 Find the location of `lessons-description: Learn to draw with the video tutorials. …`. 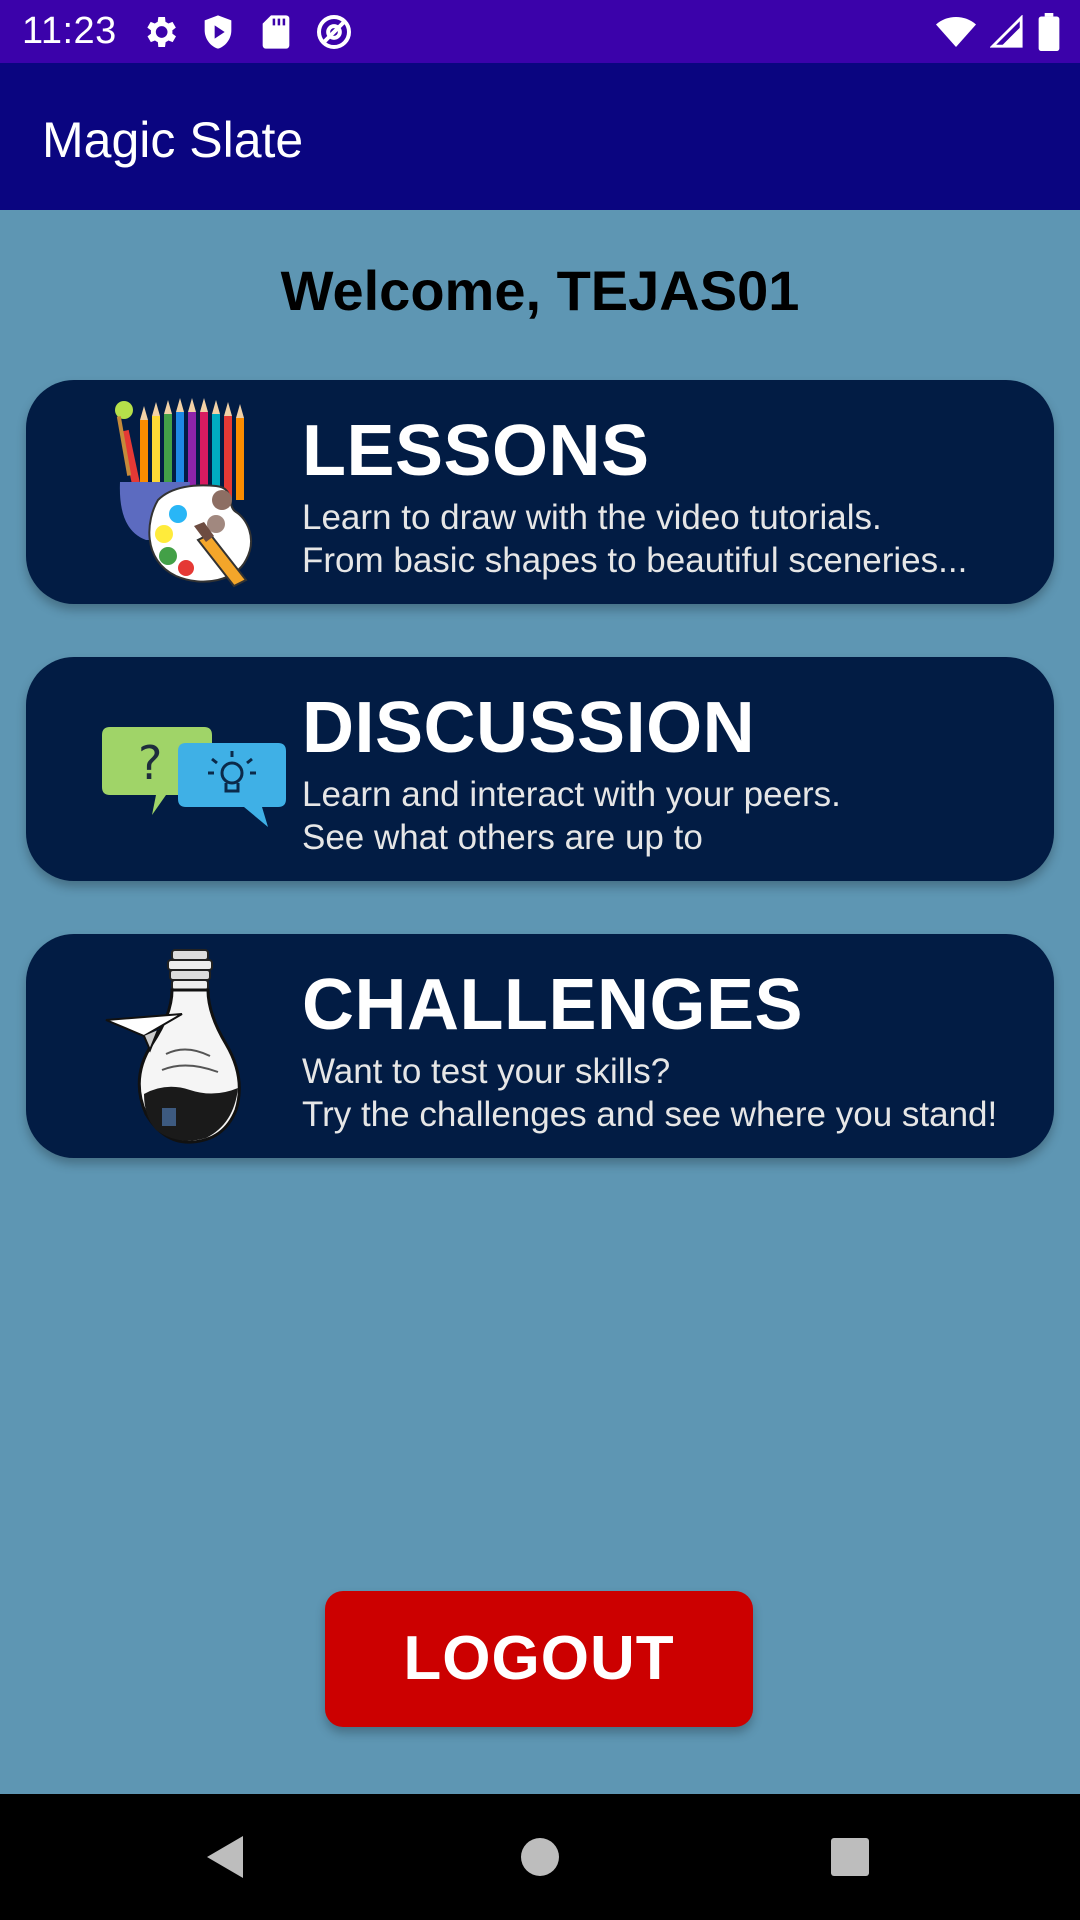

lessons-description: Learn to draw with the video tutorials. … is located at coordinates (634, 539).